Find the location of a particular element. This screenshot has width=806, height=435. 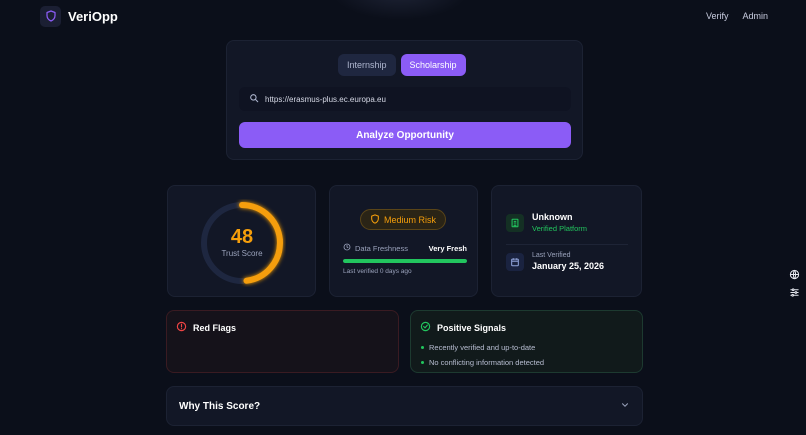

calendar-icon is located at coordinates (515, 261).